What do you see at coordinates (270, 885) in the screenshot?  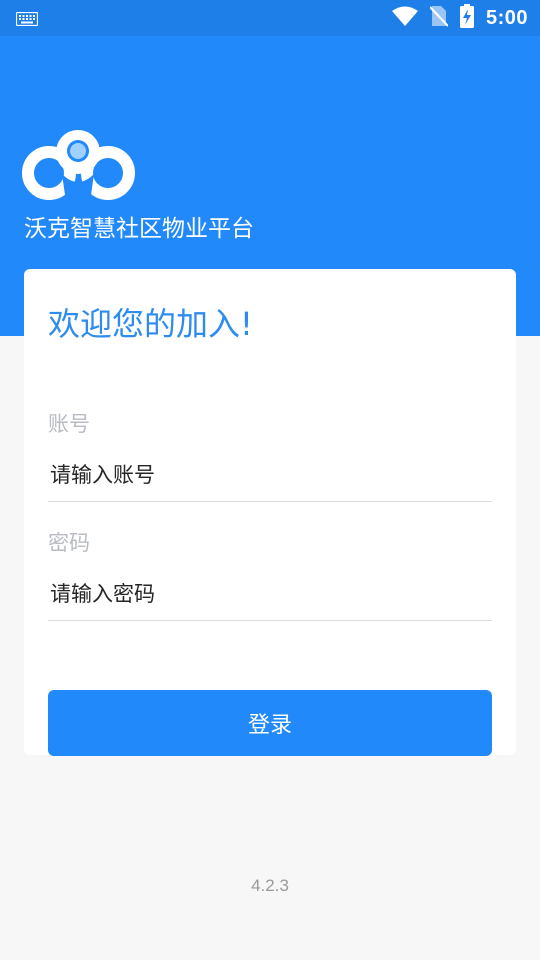 I see `version-label: 4.2.3` at bounding box center [270, 885].